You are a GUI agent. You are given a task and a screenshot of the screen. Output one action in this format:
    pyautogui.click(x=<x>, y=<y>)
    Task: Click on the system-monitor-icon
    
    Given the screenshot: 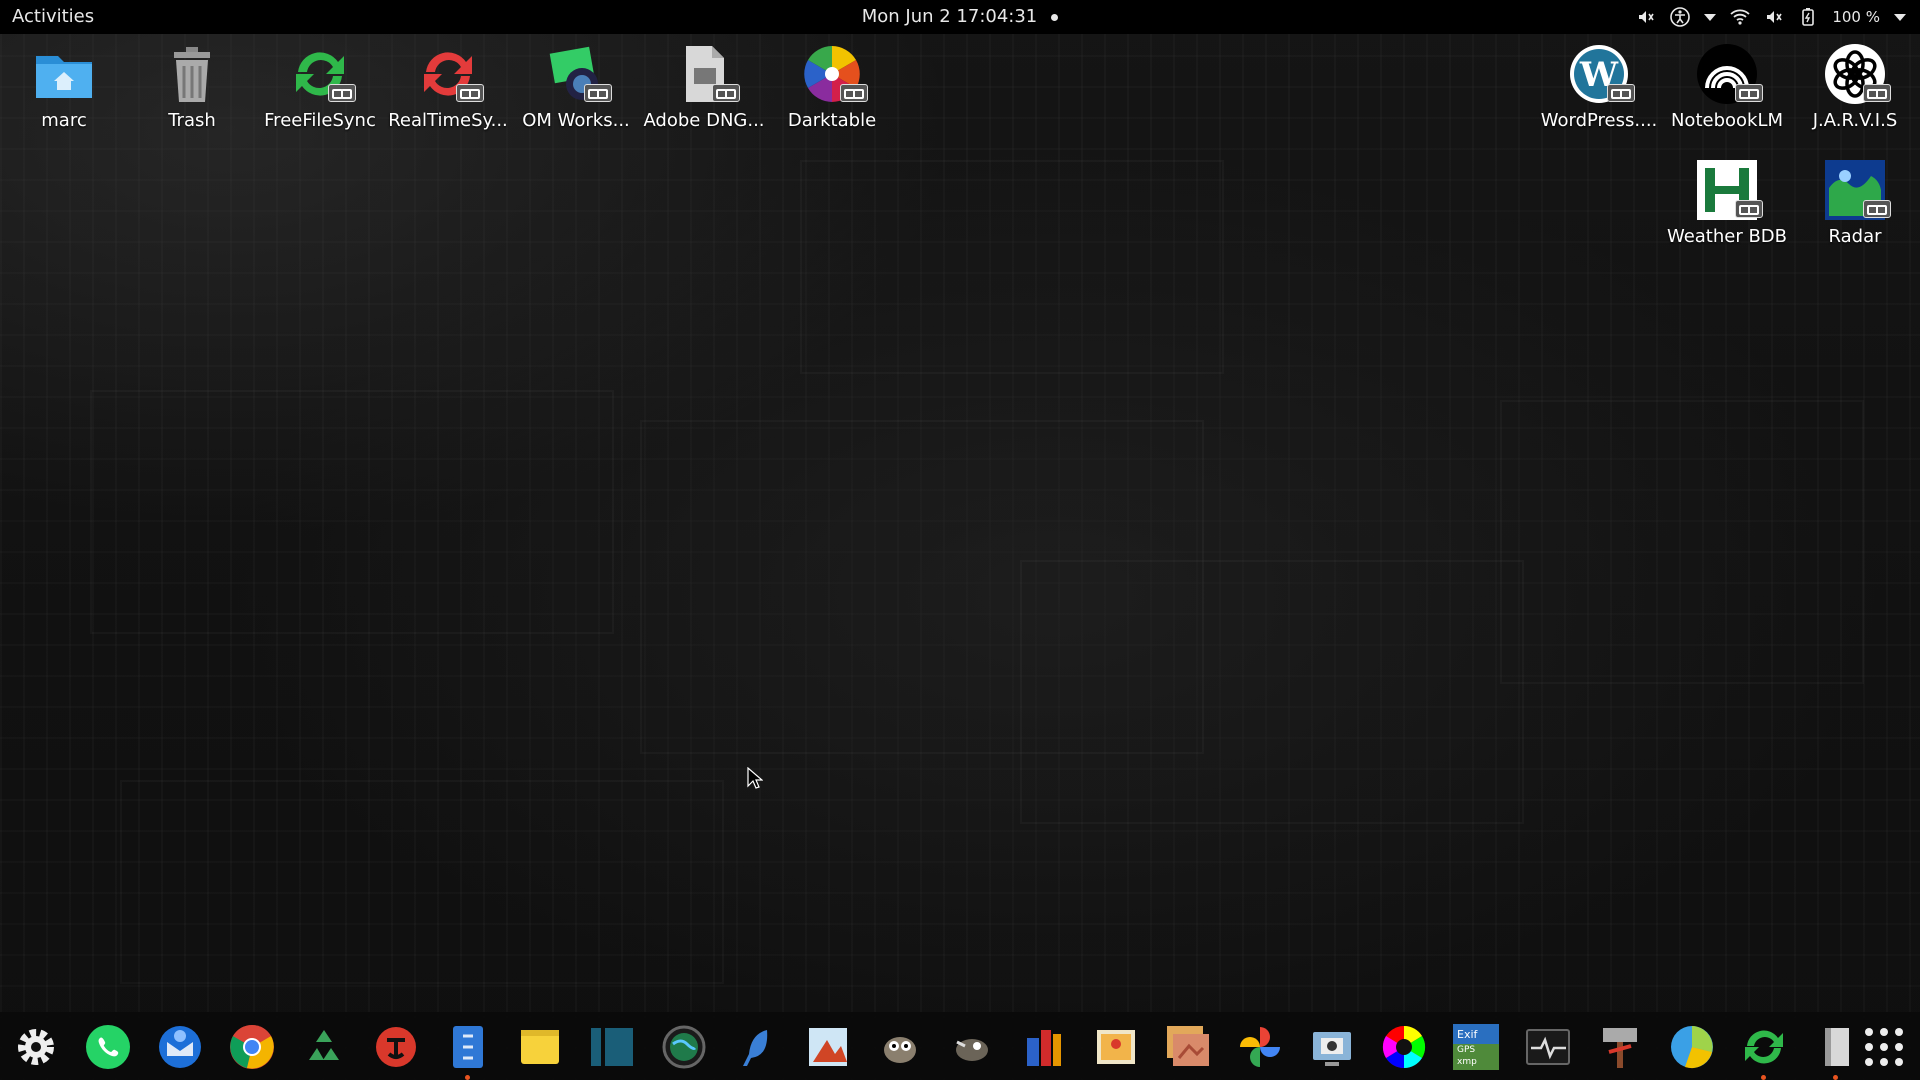 What is the action you would take?
    pyautogui.click(x=1548, y=1047)
    